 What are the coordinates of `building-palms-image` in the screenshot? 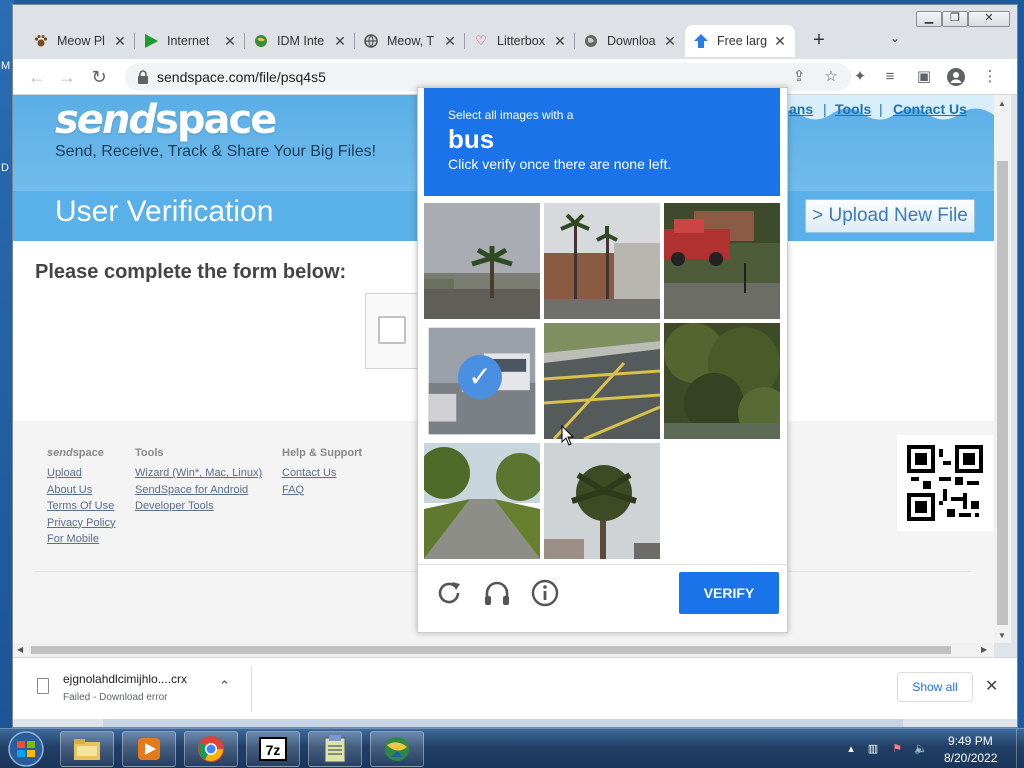 It's located at (602, 261).